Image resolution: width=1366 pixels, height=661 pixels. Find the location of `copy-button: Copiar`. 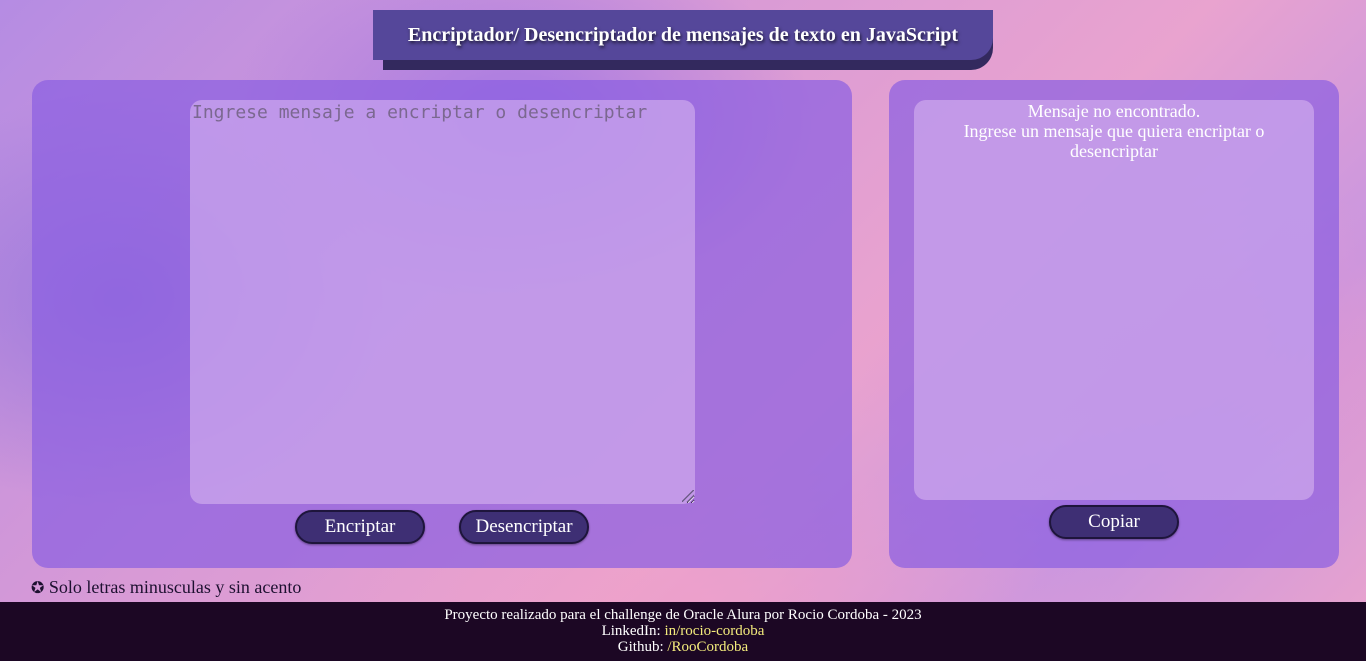

copy-button: Copiar is located at coordinates (1114, 522).